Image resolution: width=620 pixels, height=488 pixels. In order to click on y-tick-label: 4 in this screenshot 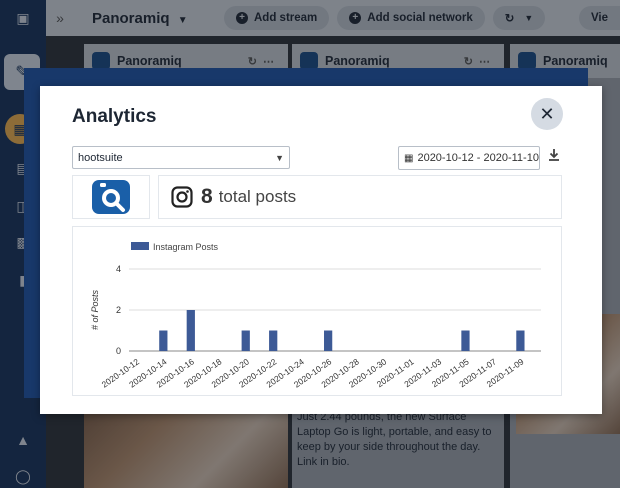, I will do `click(118, 269)`.